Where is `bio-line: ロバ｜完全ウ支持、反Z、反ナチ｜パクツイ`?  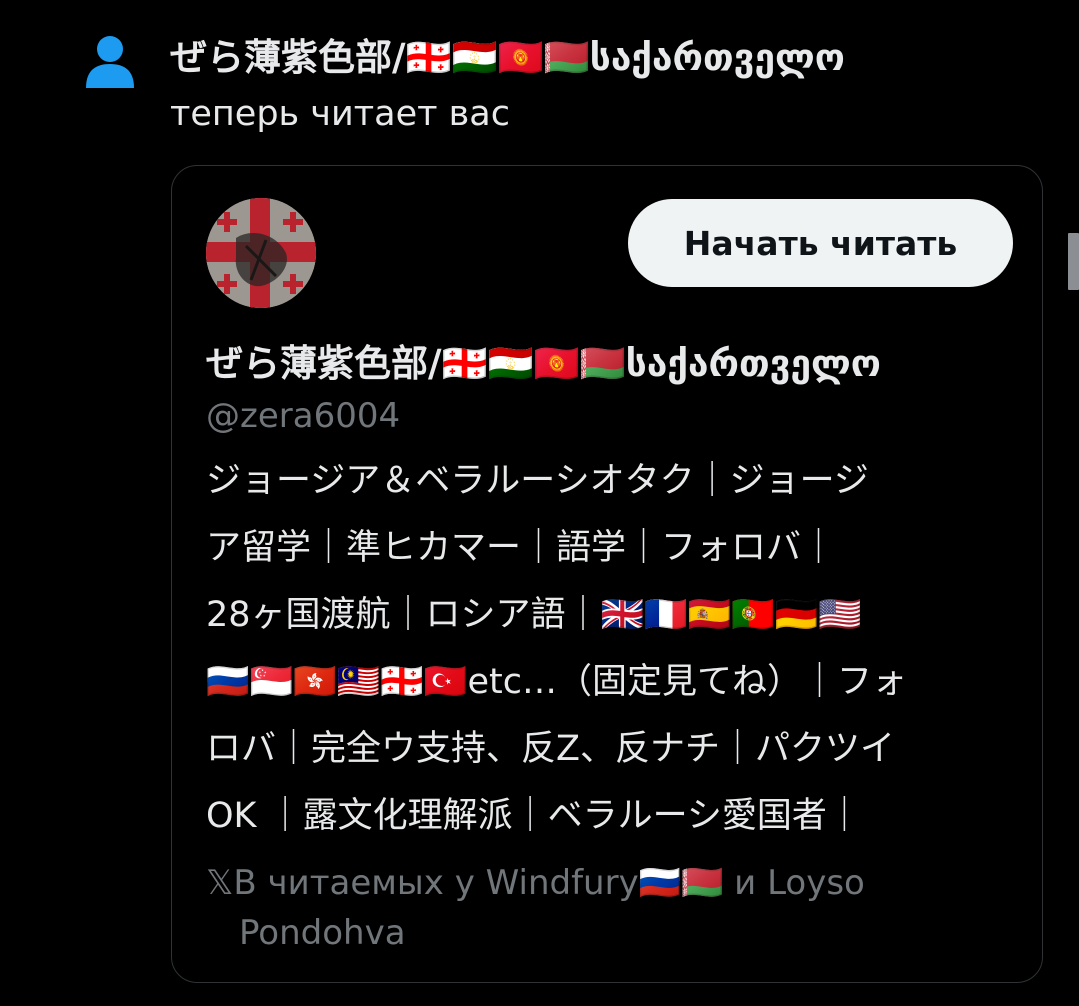
bio-line: ロバ｜完全ウ支持、反Z、反ナチ｜パクツイ is located at coordinates (550, 749).